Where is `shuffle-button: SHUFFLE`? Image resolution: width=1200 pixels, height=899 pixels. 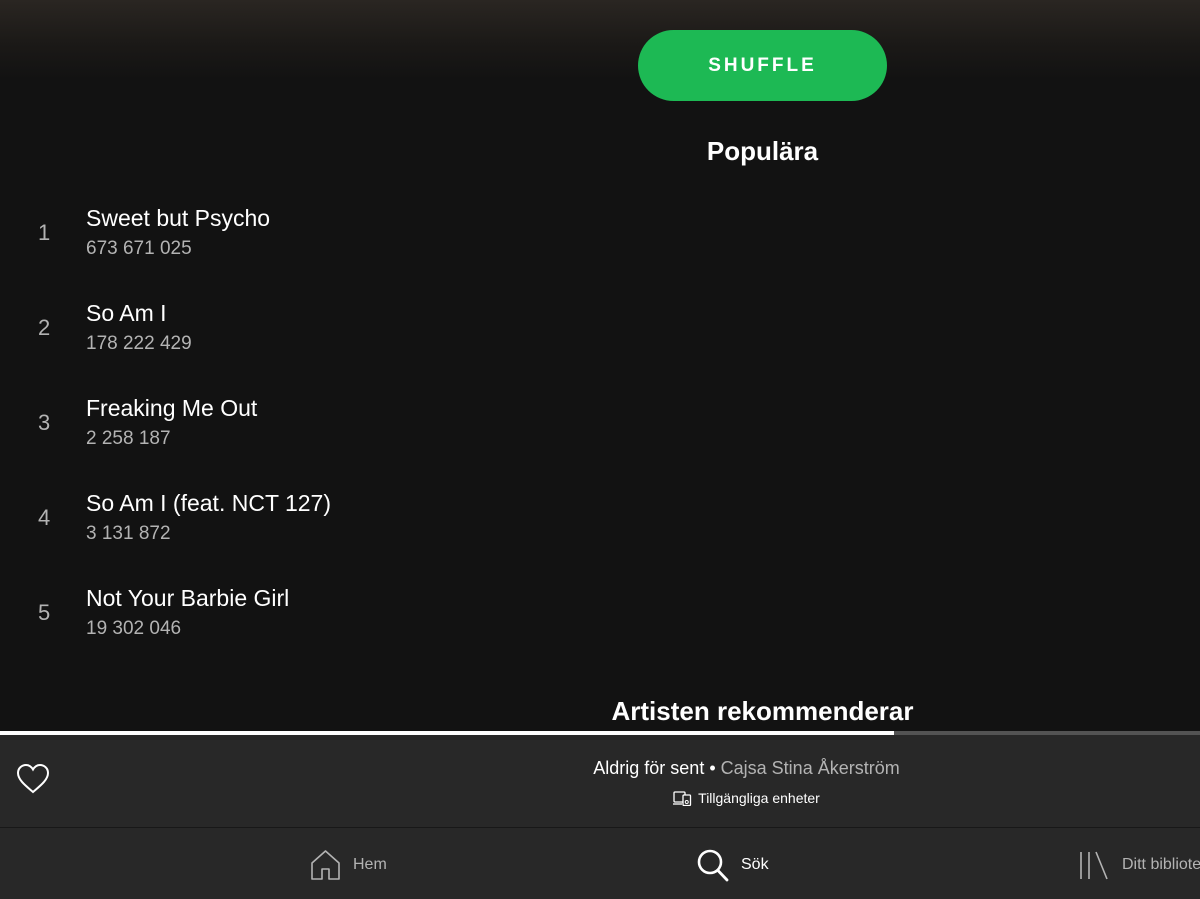 shuffle-button: SHUFFLE is located at coordinates (762, 65).